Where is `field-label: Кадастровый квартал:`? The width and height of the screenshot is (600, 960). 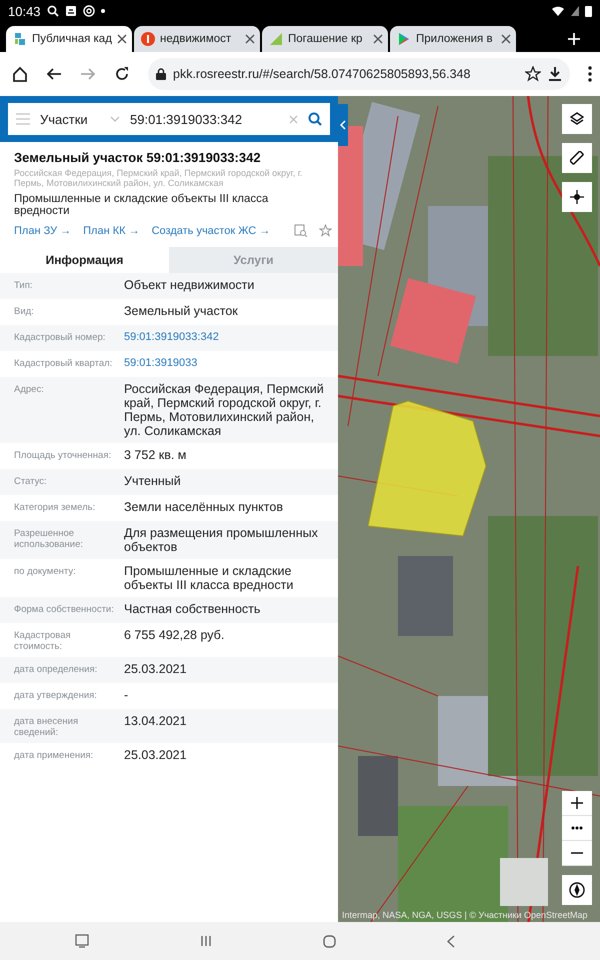 field-label: Кадастровый квартал: is located at coordinates (64, 363).